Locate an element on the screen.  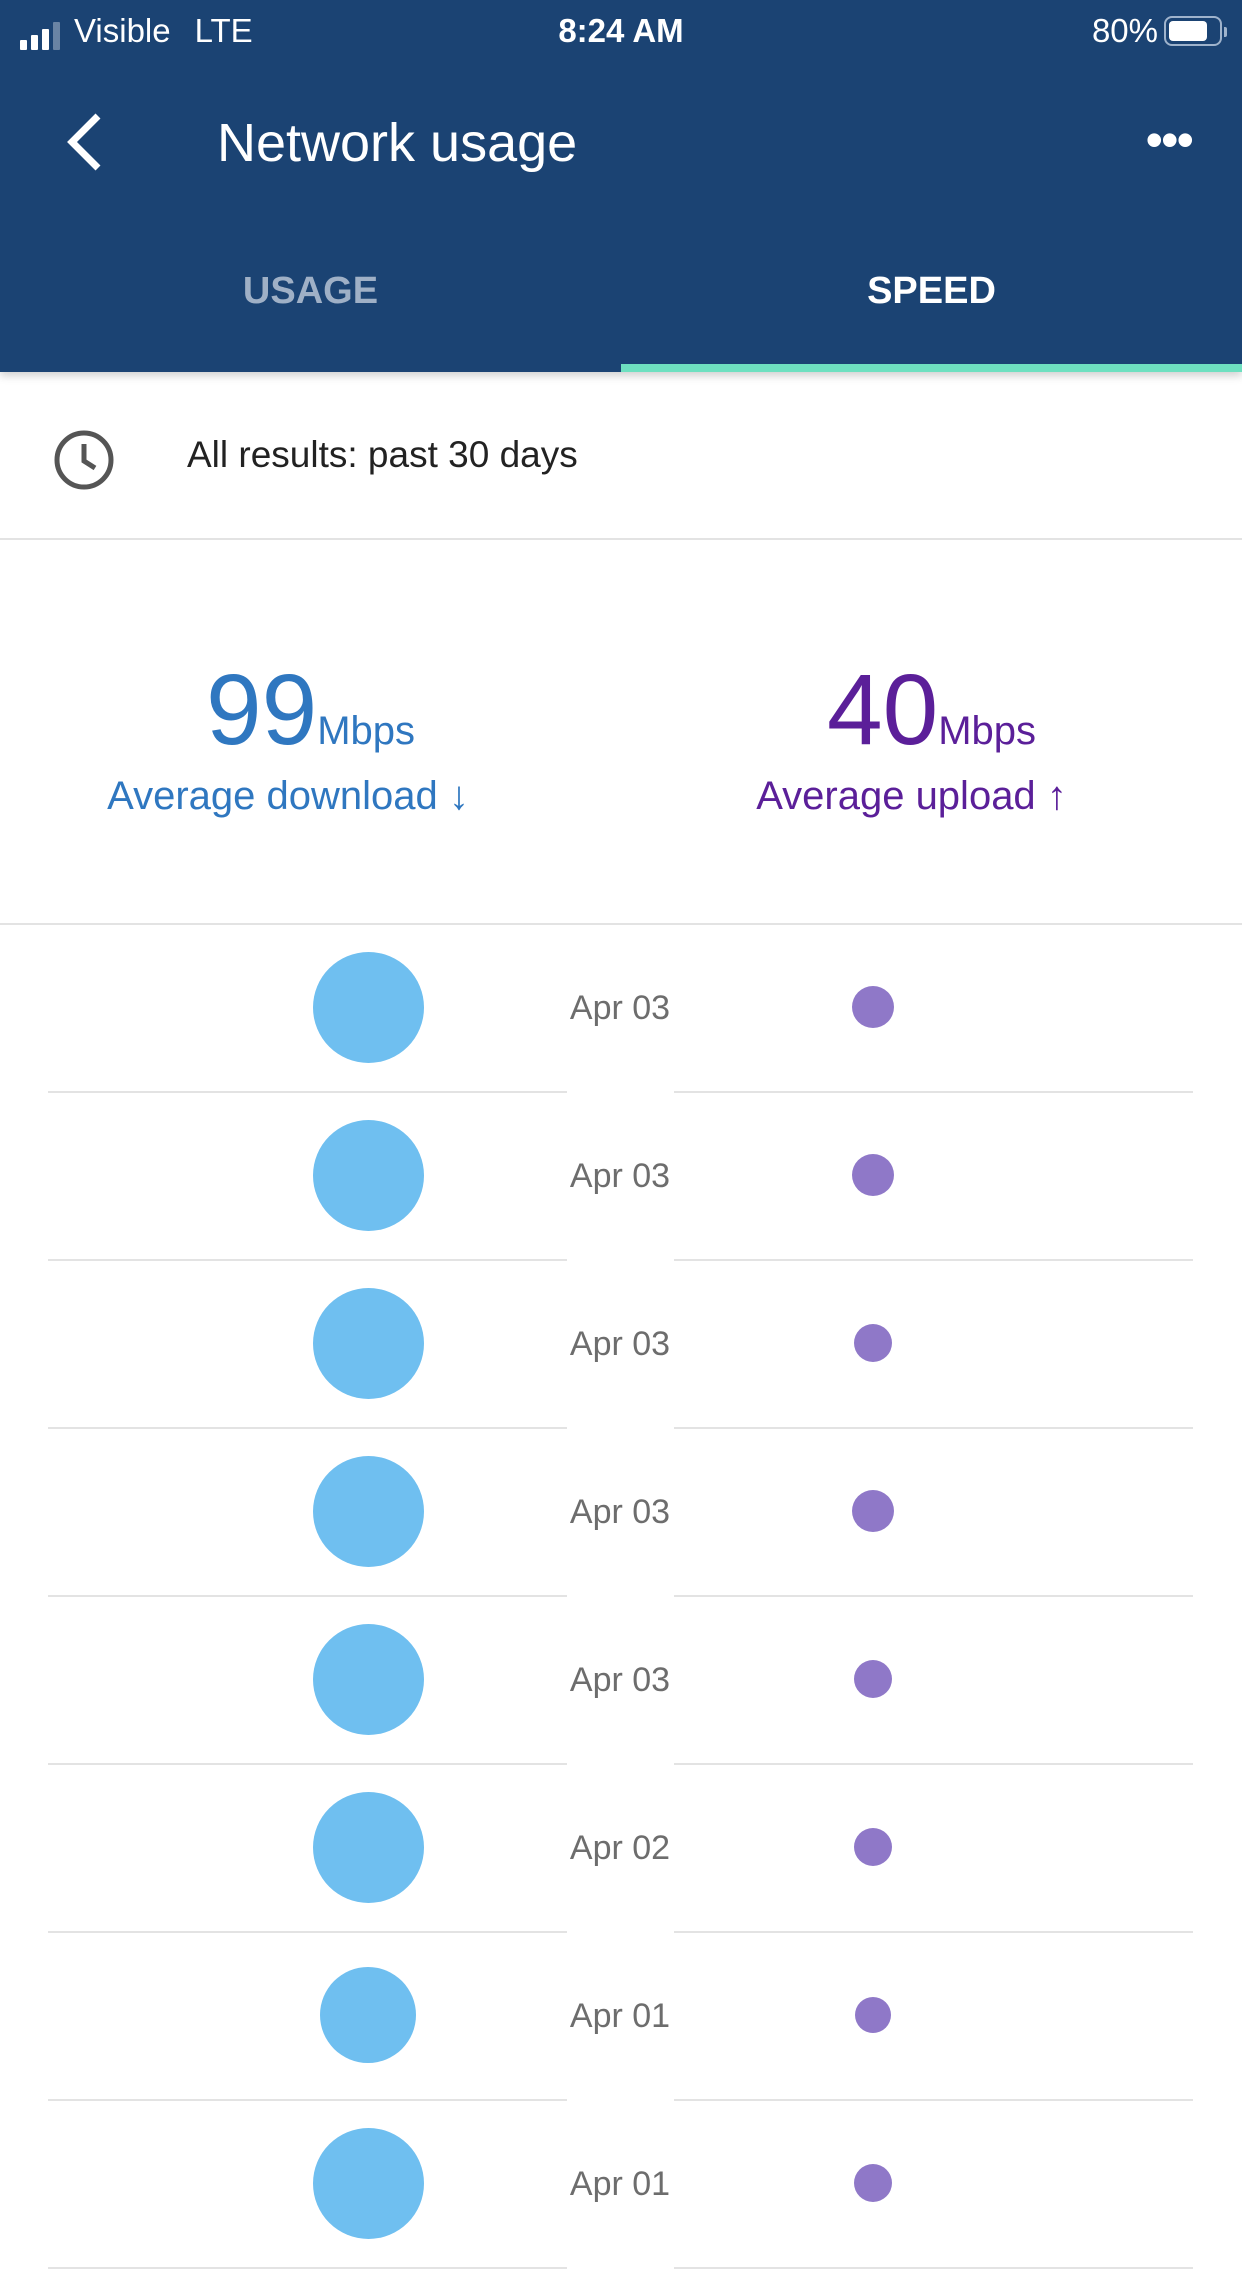
upload-label: Average upload ↑ is located at coordinates (911, 796).